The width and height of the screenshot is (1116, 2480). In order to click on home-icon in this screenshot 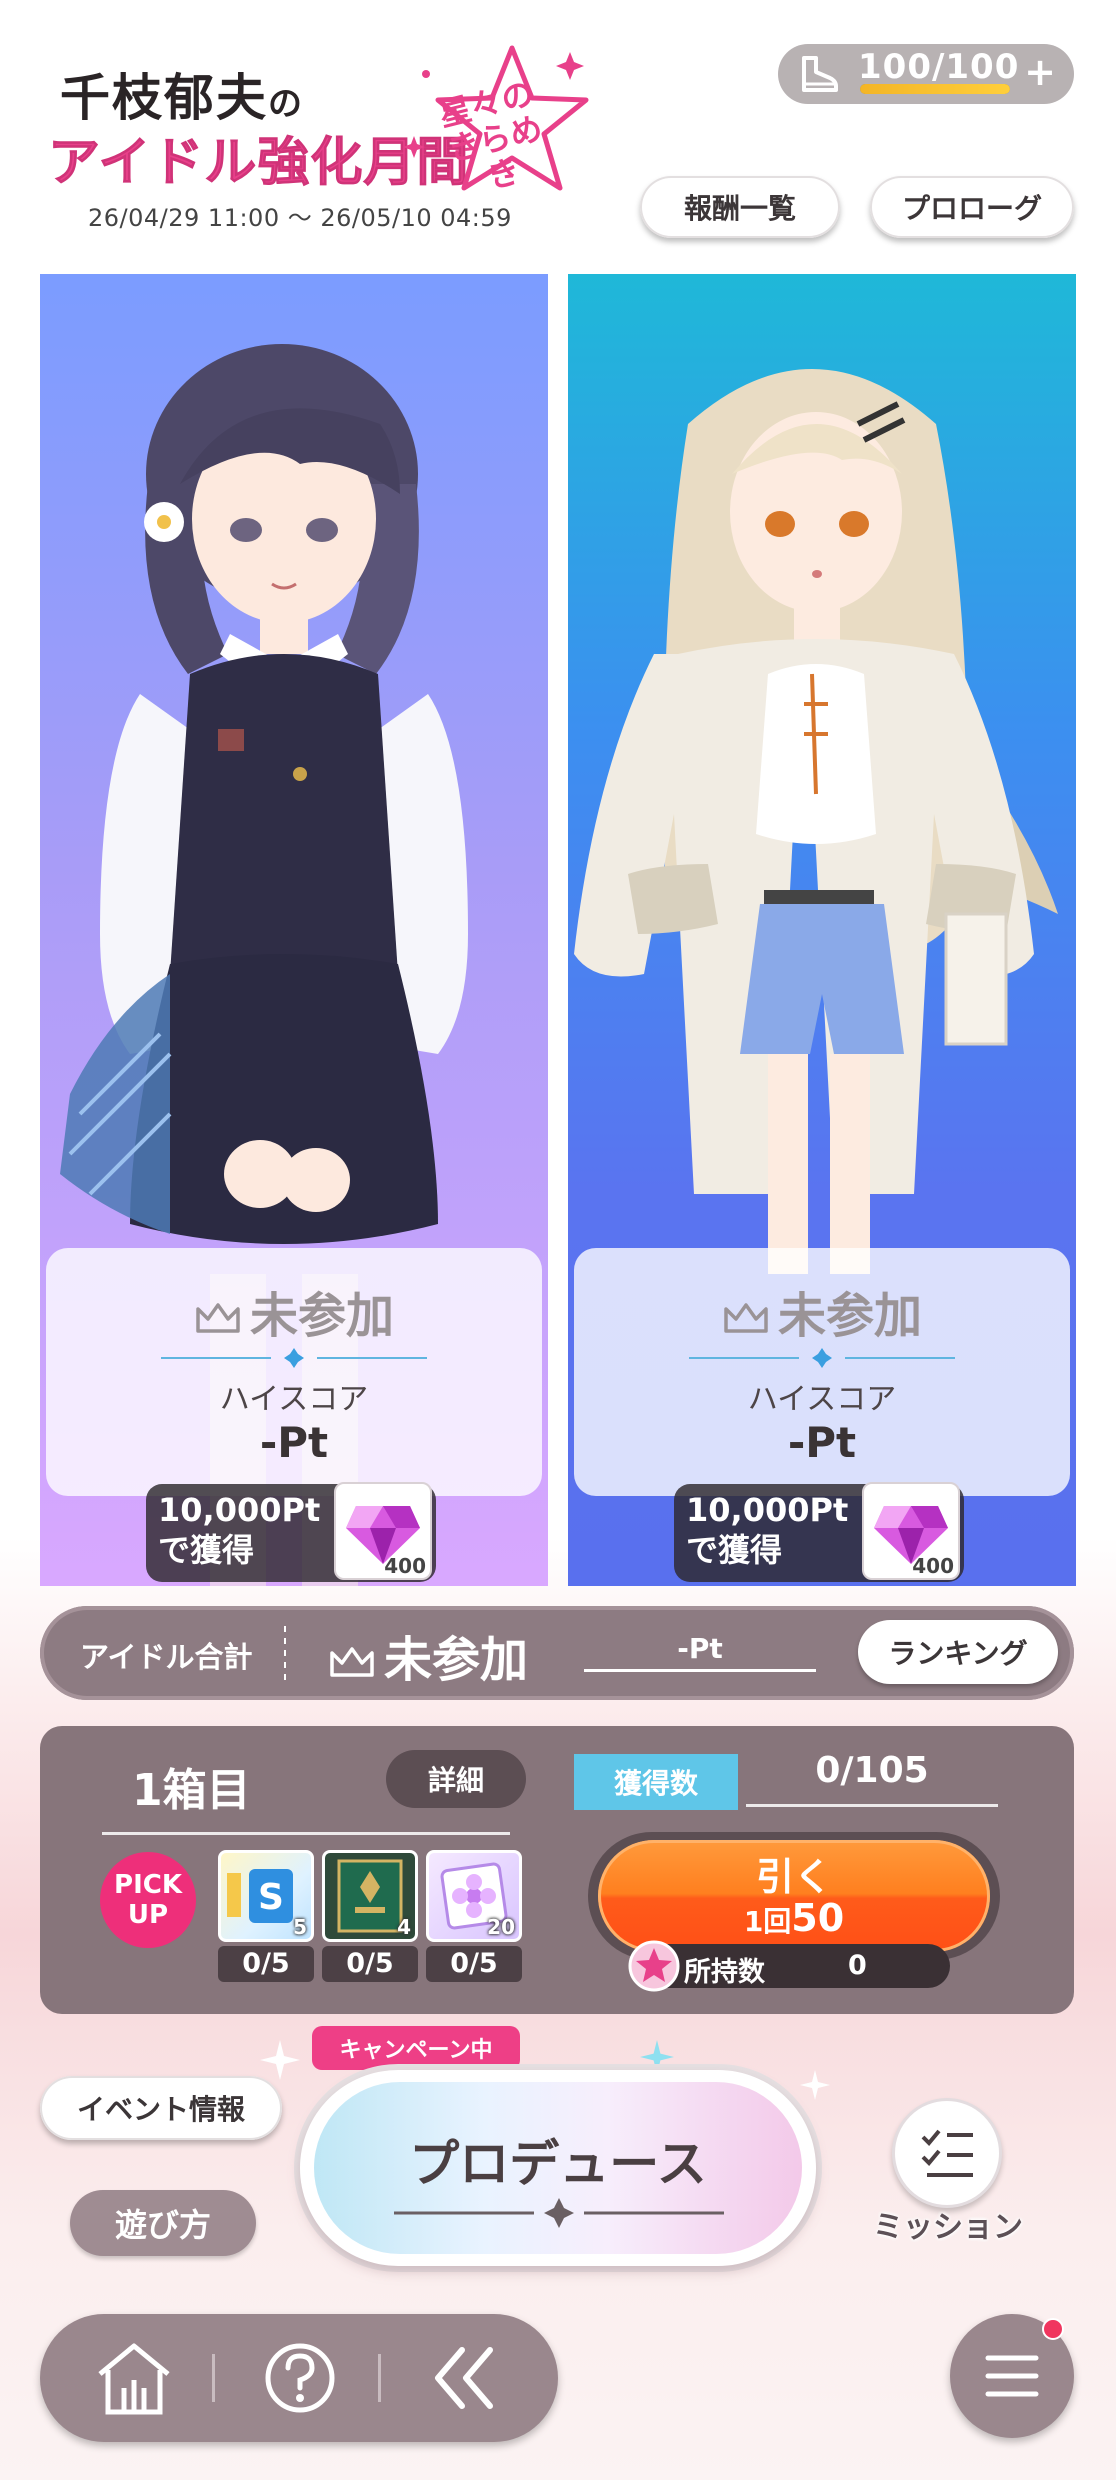, I will do `click(134, 2379)`.